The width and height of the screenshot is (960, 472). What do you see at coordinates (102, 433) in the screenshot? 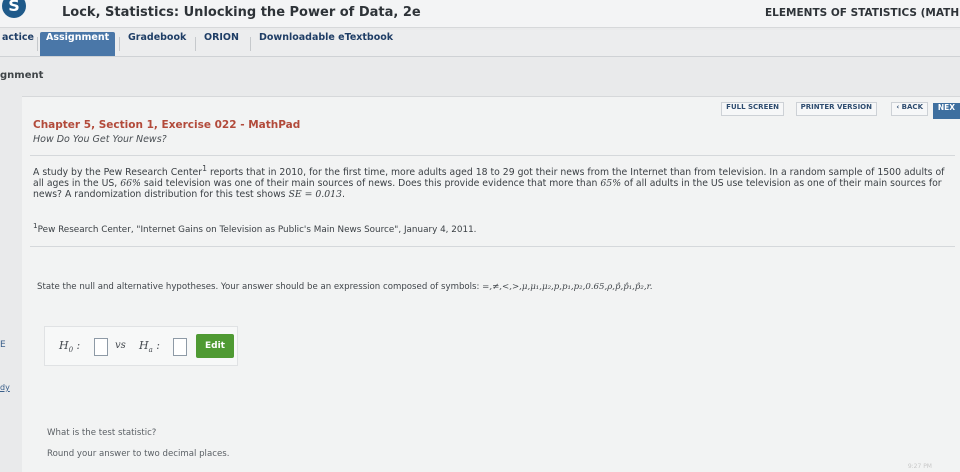
I see `test-statistic-question: What is the test statistic?` at bounding box center [102, 433].